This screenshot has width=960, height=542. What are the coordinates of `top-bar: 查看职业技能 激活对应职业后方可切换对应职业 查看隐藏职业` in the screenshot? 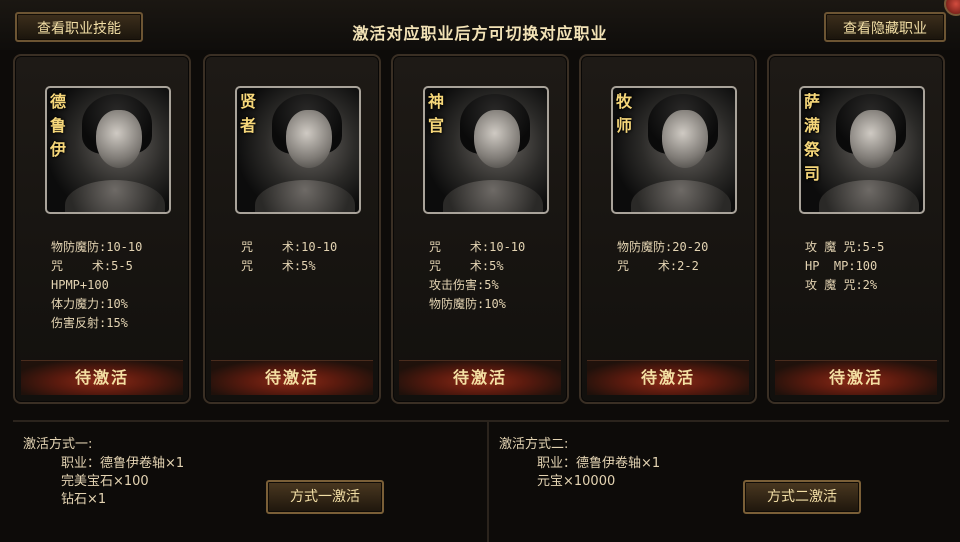 It's located at (480, 25).